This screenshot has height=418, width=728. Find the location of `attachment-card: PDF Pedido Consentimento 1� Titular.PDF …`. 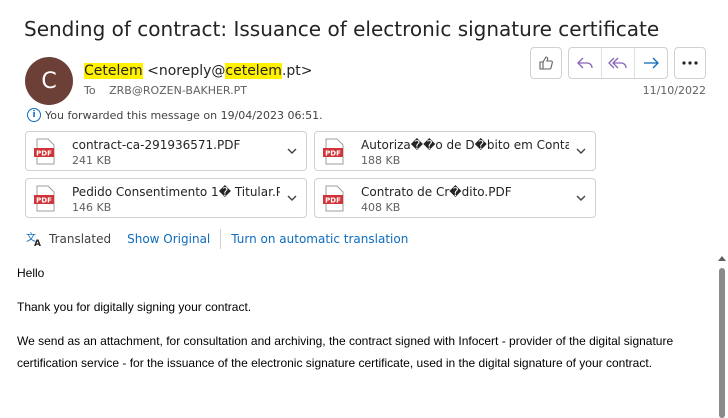

attachment-card: PDF Pedido Consentimento 1� Titular.PDF … is located at coordinates (166, 198).